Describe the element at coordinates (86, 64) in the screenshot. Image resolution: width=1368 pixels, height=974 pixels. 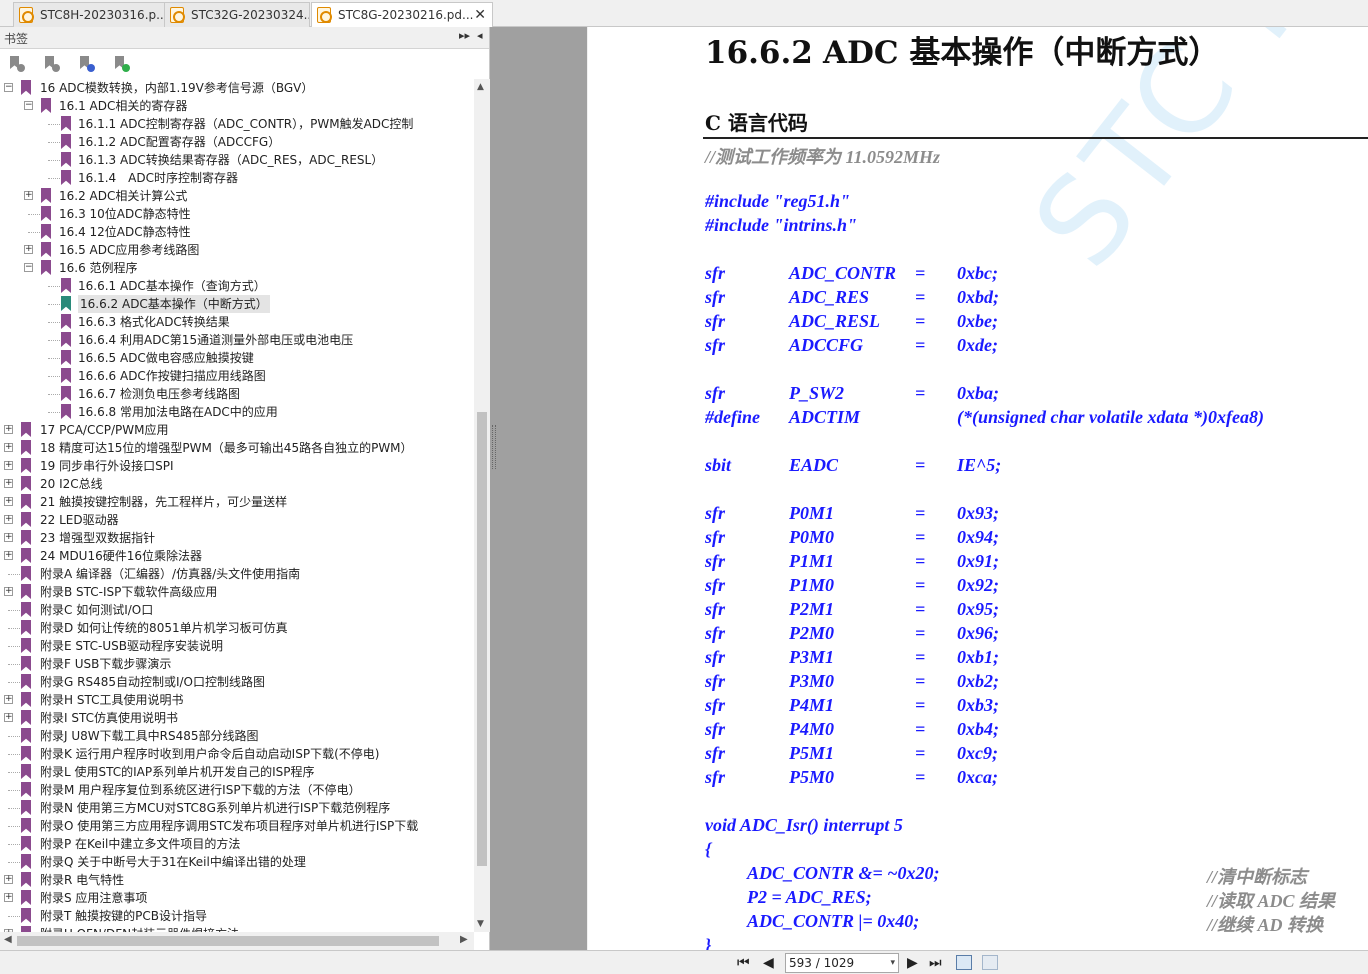
I see `bookmark-goto-icon` at that location.